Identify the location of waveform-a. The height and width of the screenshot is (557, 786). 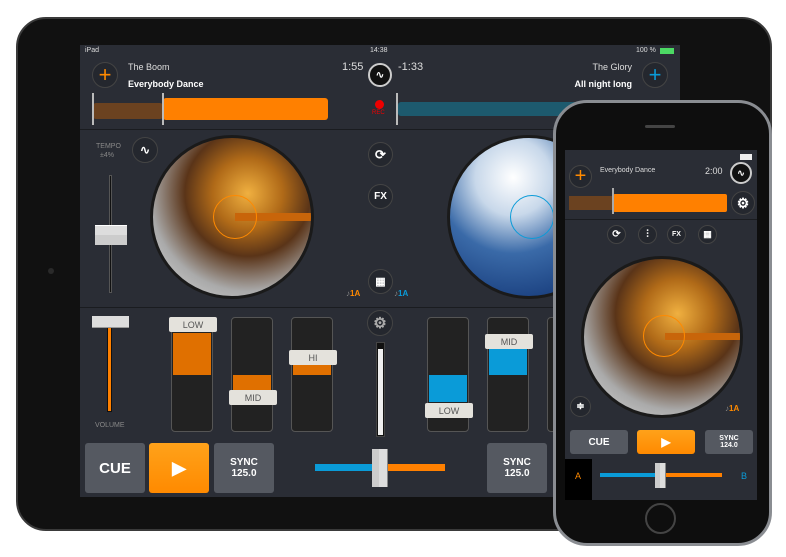
(245, 109).